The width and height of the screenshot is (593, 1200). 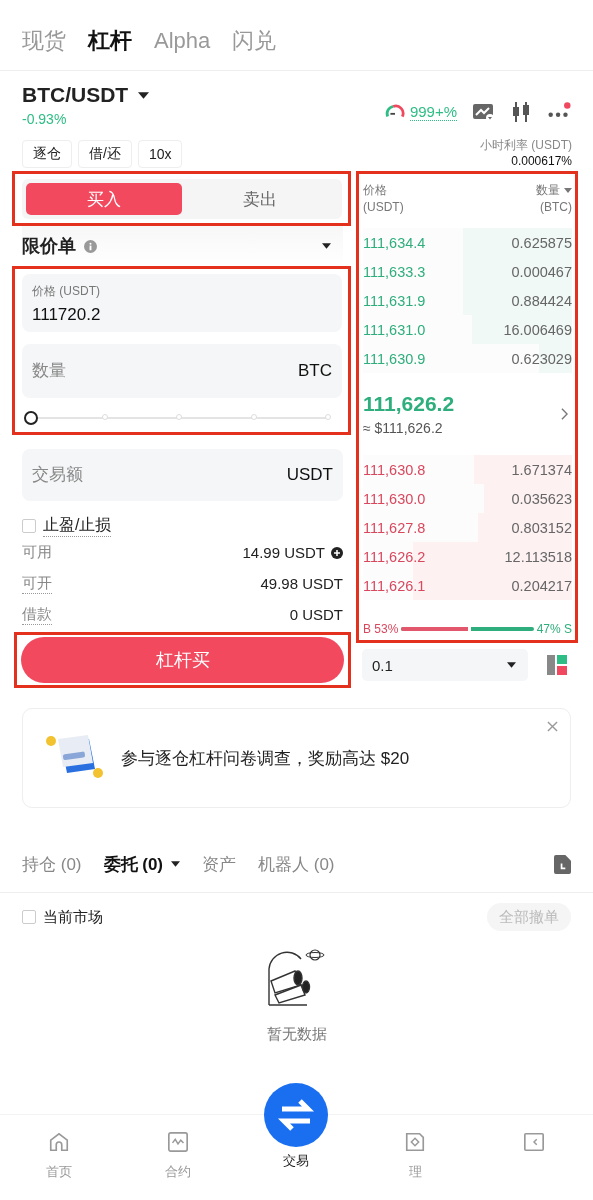 What do you see at coordinates (394, 300) in the screenshot?
I see `order-price: 111,631.9` at bounding box center [394, 300].